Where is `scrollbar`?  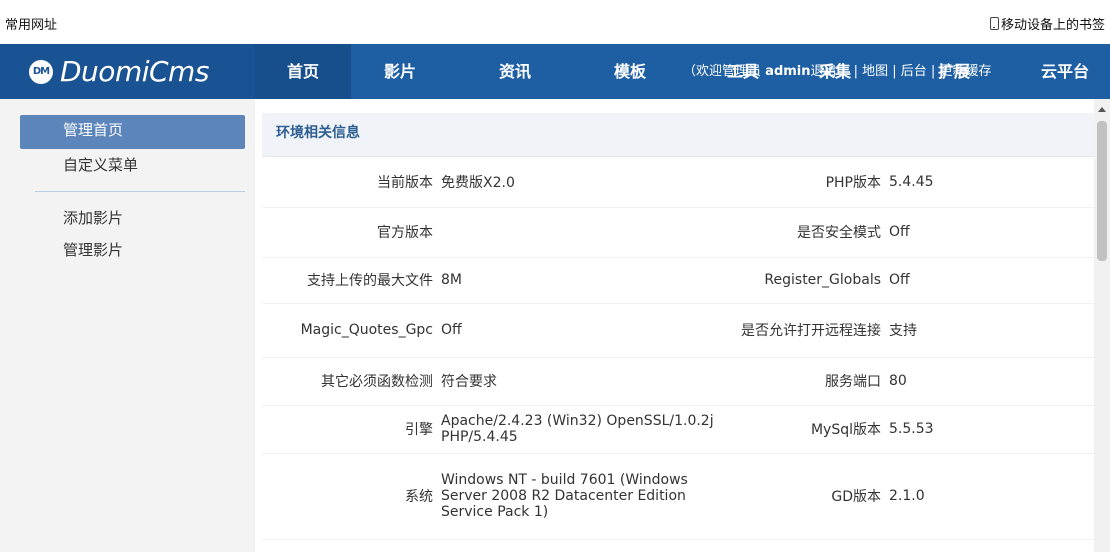
scrollbar is located at coordinates (1102, 325).